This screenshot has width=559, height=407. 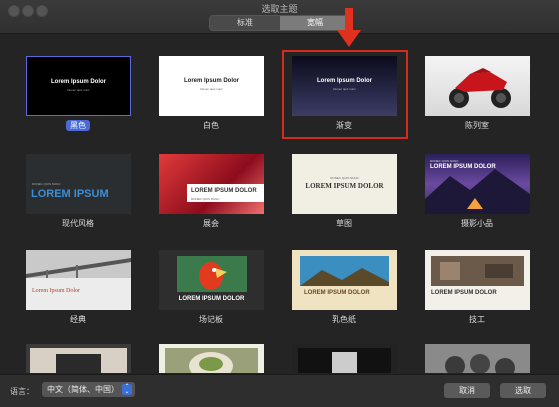 I want to click on aspect-tabs: 标准 宽幅, so click(x=280, y=23).